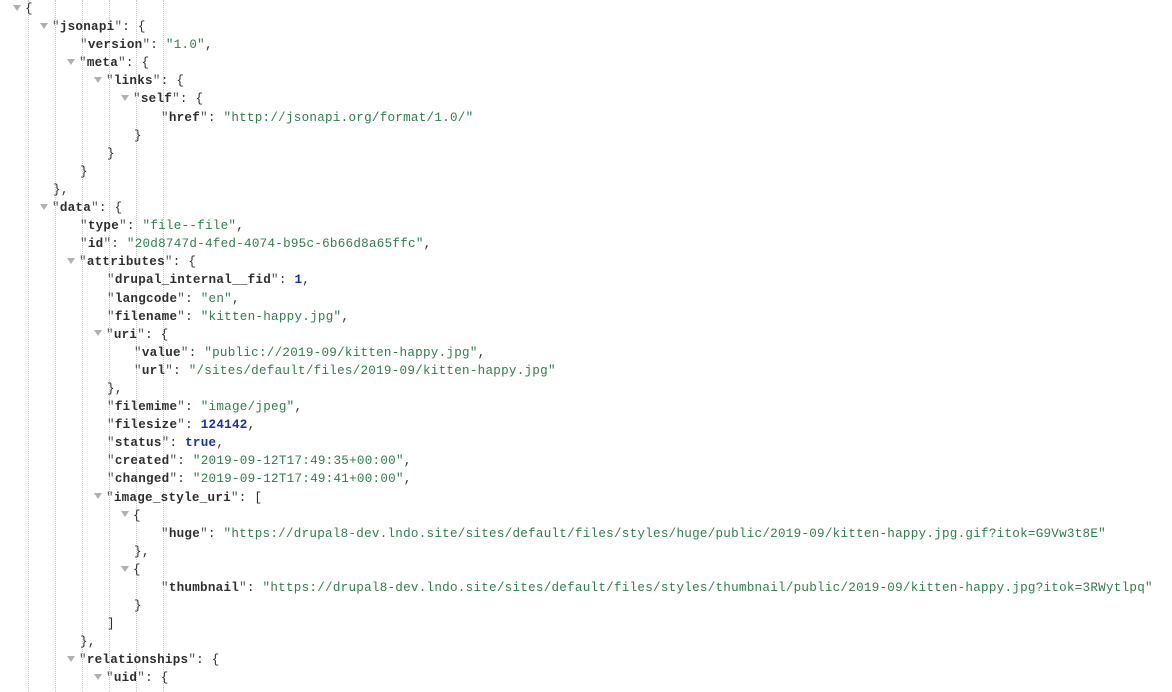 Image resolution: width=1172 pixels, height=692 pixels. What do you see at coordinates (142, 479) in the screenshot?
I see `json-key: changed` at bounding box center [142, 479].